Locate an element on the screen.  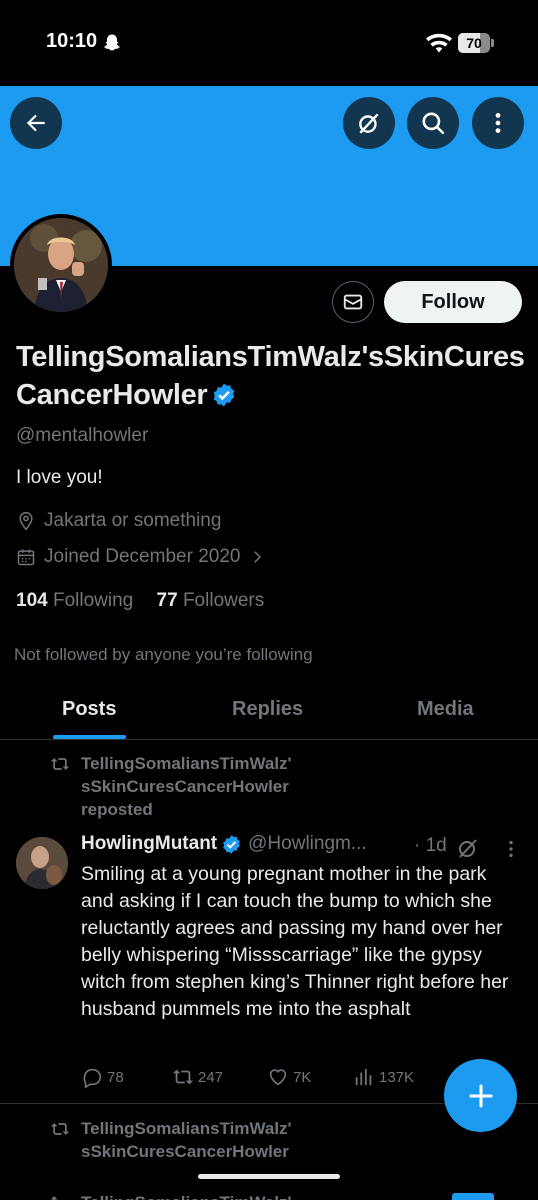
profile-handle: @mentalhowler is located at coordinates (82, 435).